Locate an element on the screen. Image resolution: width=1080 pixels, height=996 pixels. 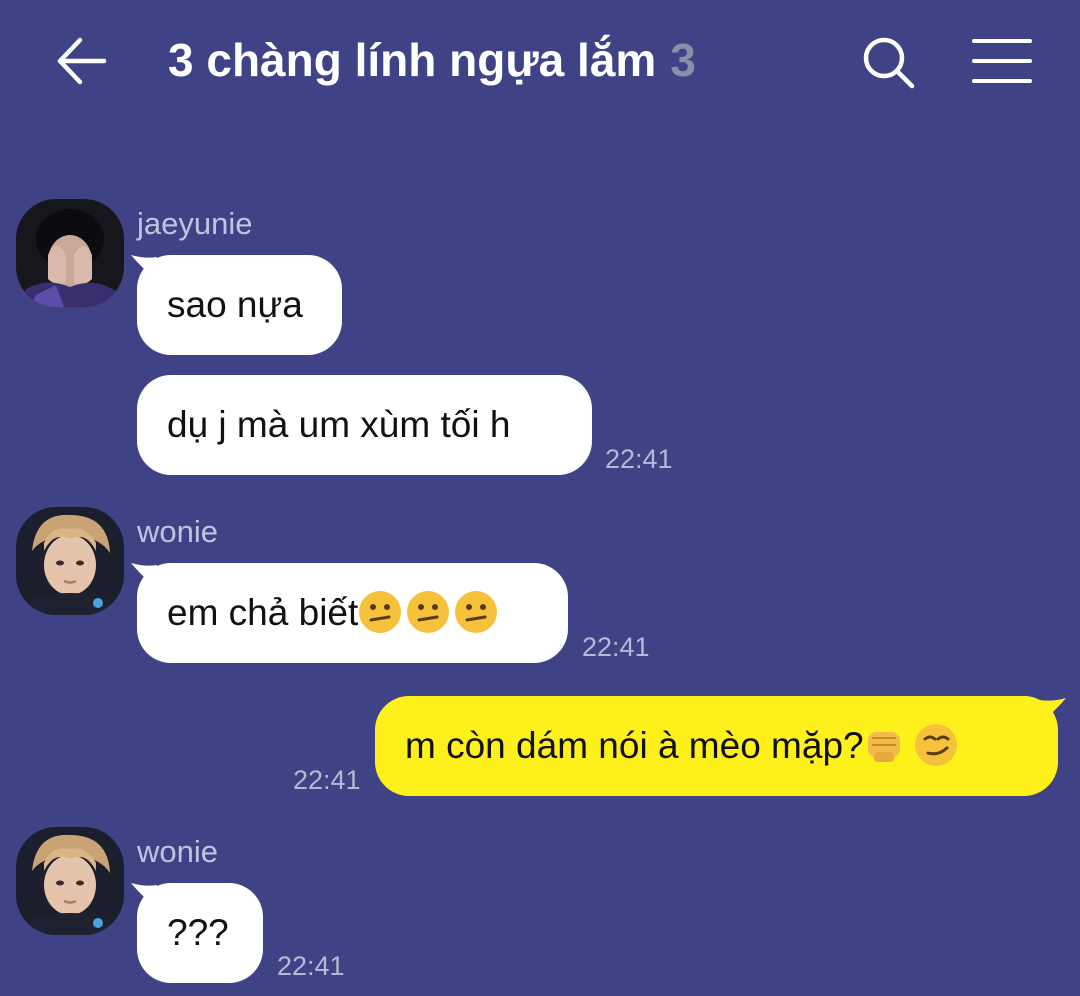
message-text: sao nựa is located at coordinates (235, 304).